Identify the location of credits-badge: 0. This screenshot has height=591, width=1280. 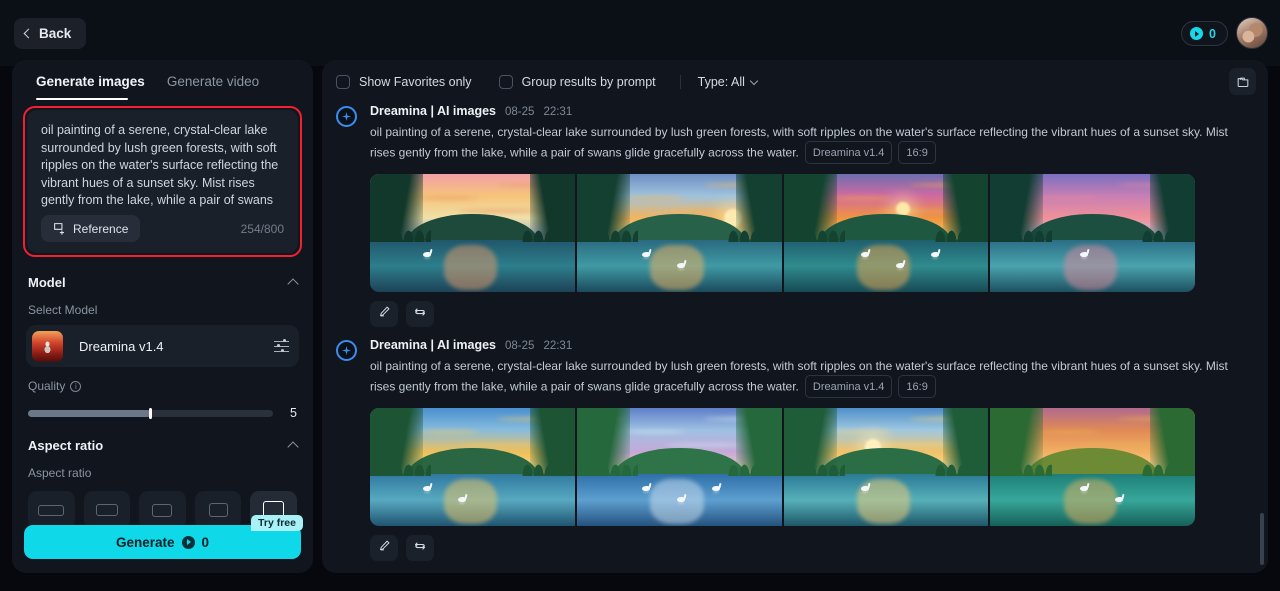
(1204, 33).